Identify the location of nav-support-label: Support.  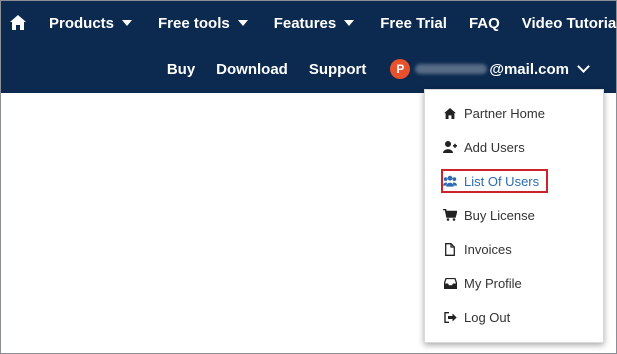
(337, 69).